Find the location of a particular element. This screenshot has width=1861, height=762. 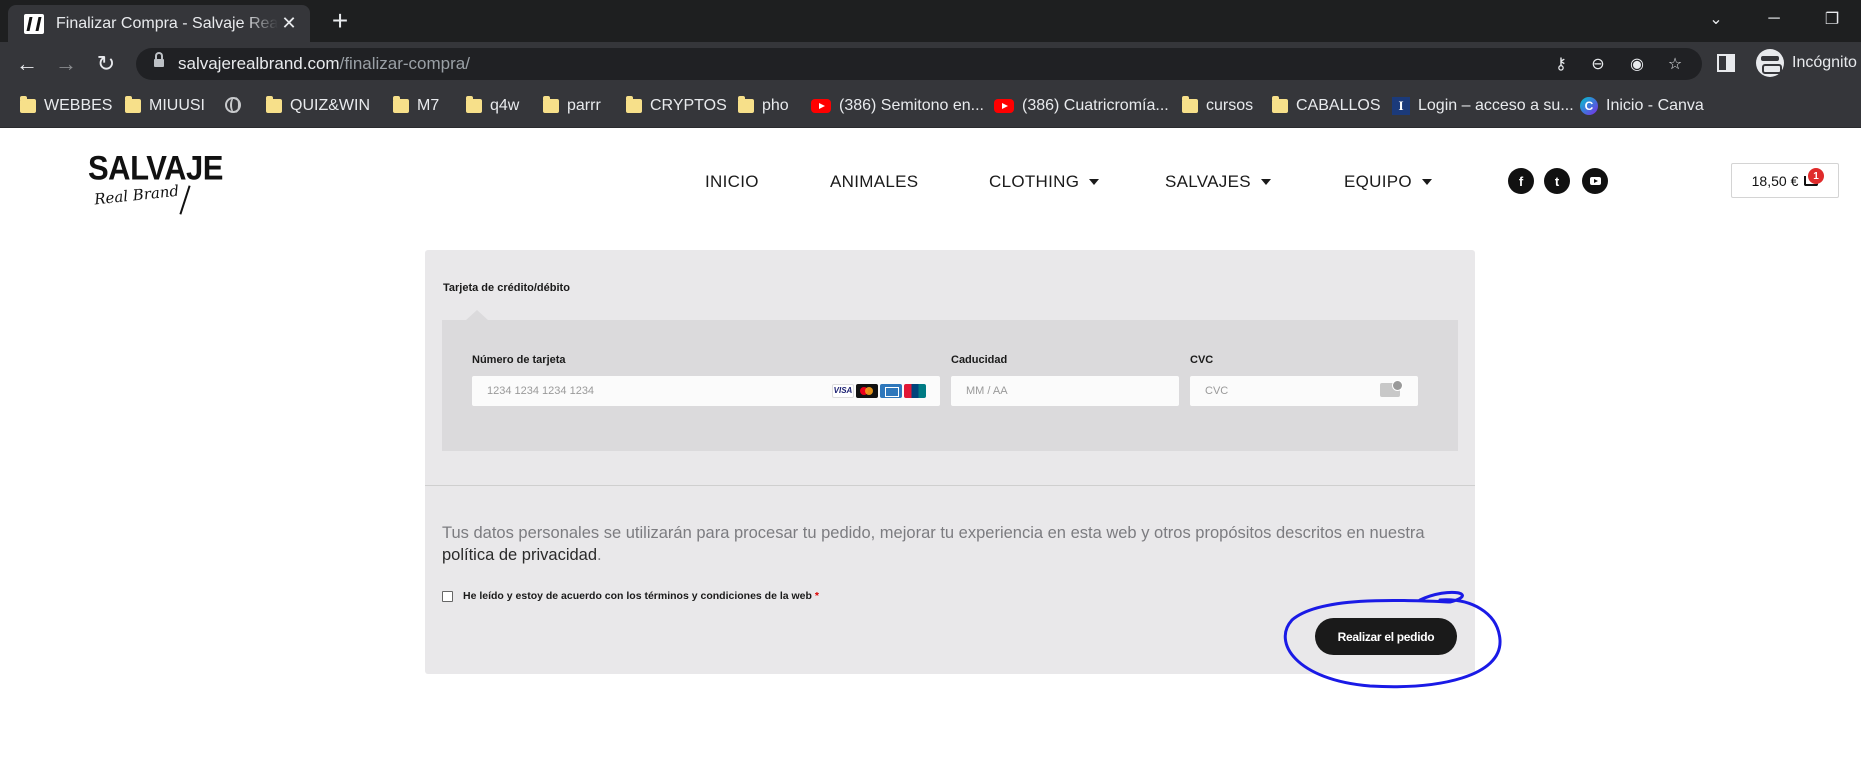

canva-icon: C is located at coordinates (1589, 106).